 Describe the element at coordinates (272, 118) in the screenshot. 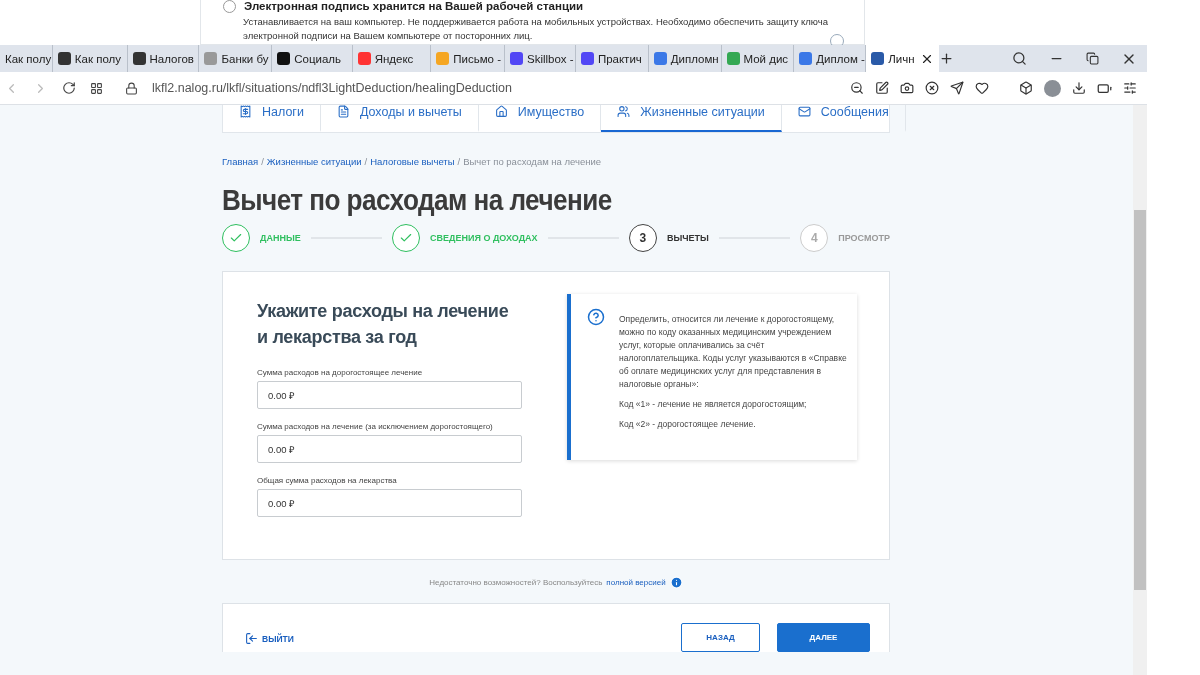

I see `nav-tab: Налоги` at that location.